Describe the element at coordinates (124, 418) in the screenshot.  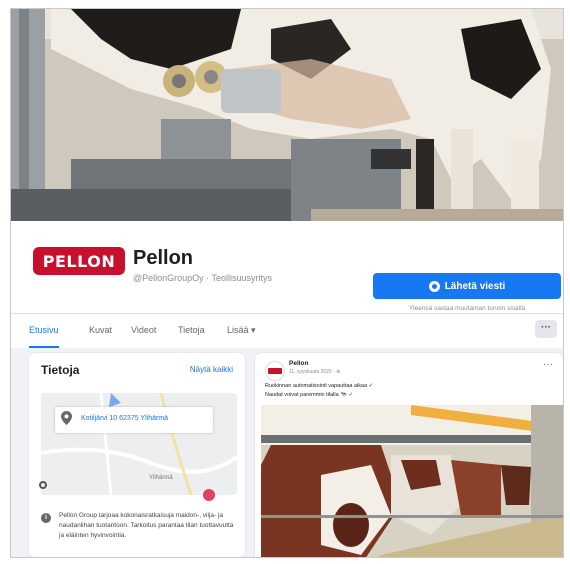
I see `address-text: Kotiljärvi 10 62375 Ylihärmä` at that location.